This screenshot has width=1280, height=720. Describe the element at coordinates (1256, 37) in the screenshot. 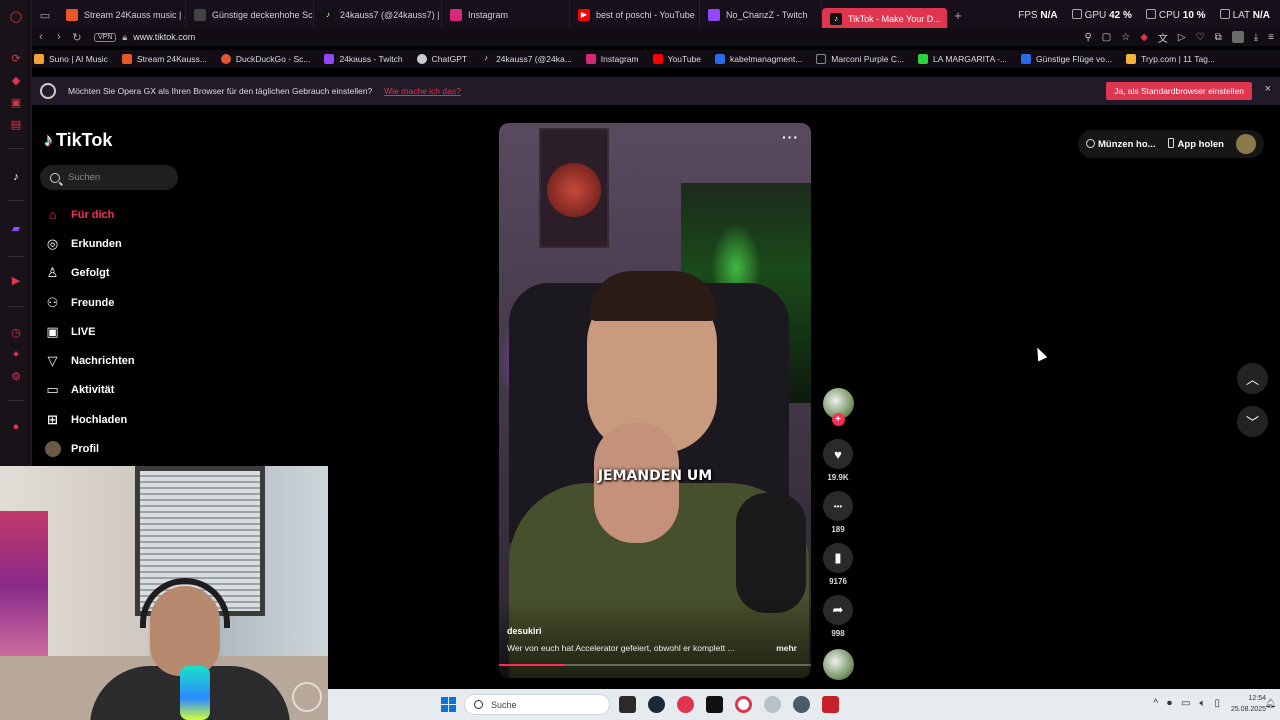

I see `download-icon: ⤓` at that location.